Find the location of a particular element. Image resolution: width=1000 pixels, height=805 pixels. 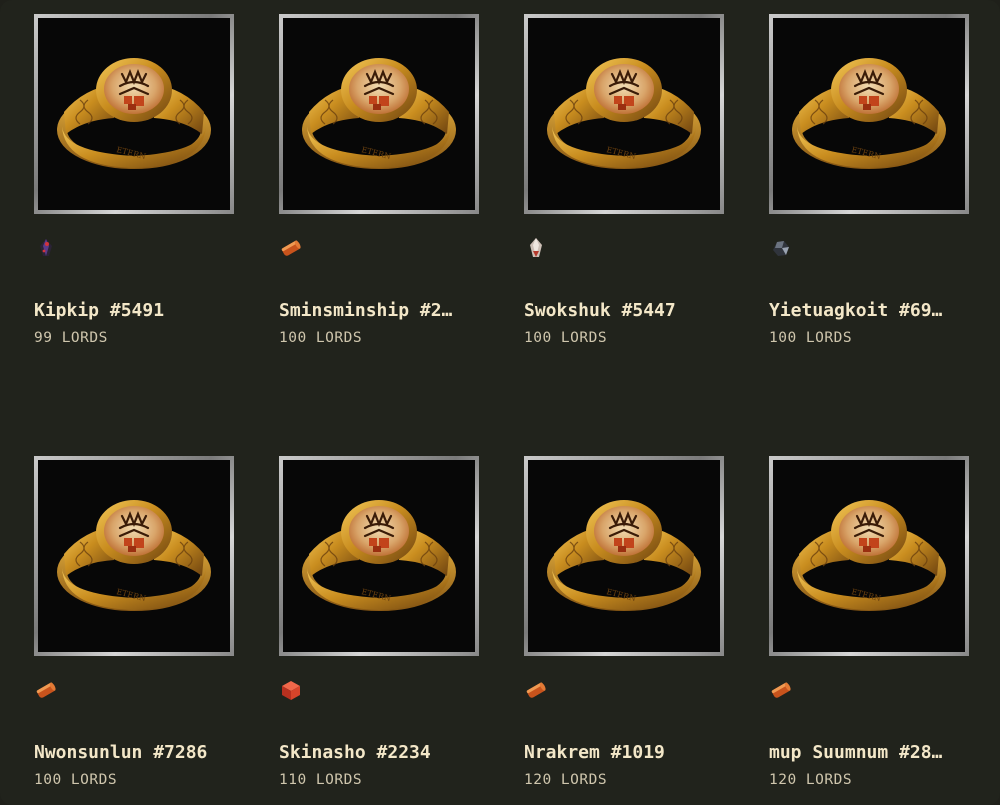

listing-card: ETERN Sminsminship #2… 100 LORDS is located at coordinates (384, 184).